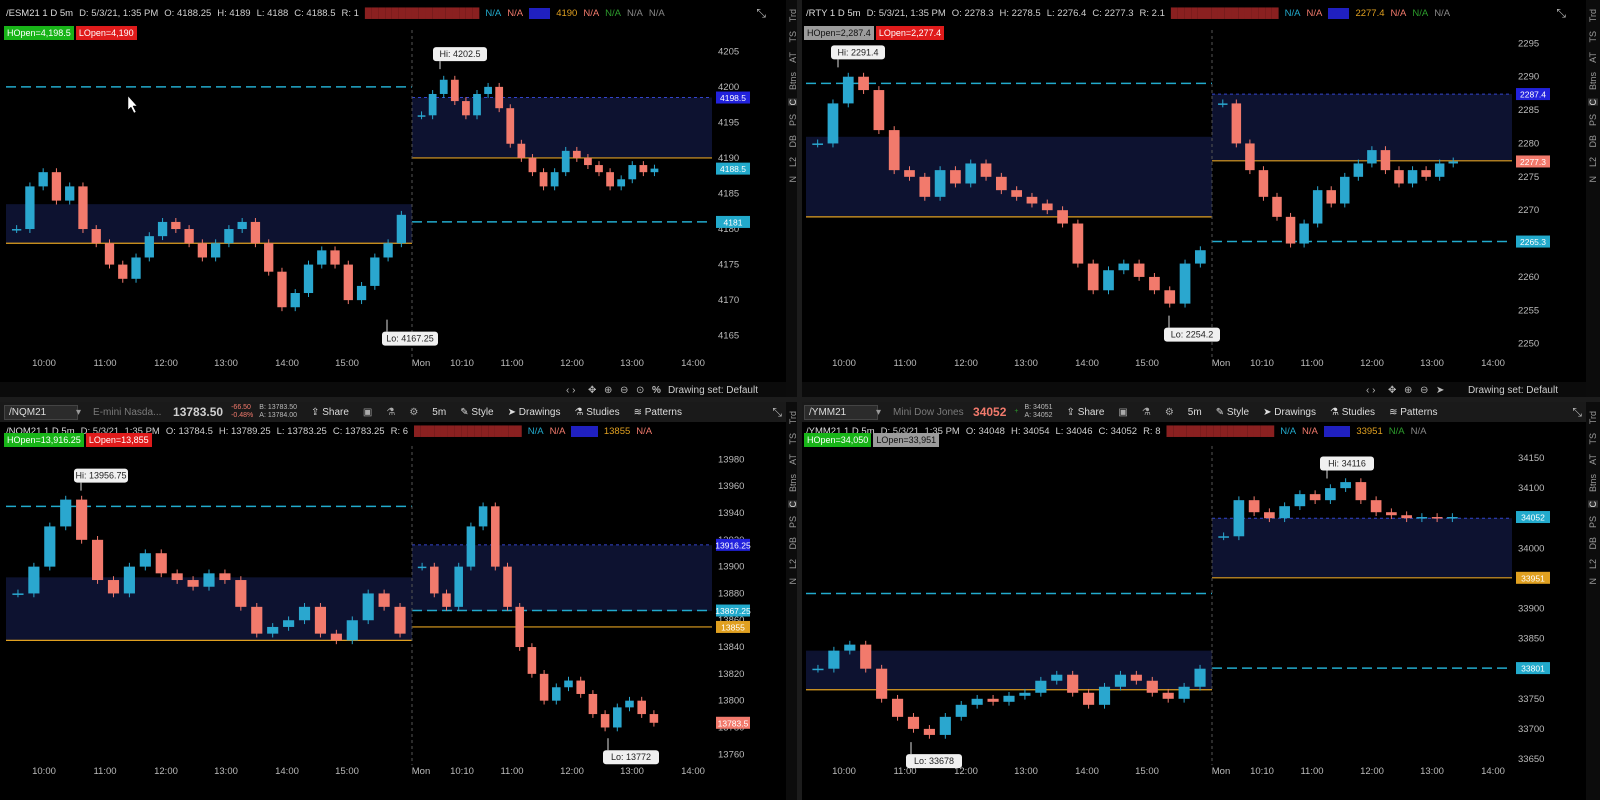 This screenshot has width=1600, height=800. I want to click on zoom-out-icon: ⊙, so click(640, 390).